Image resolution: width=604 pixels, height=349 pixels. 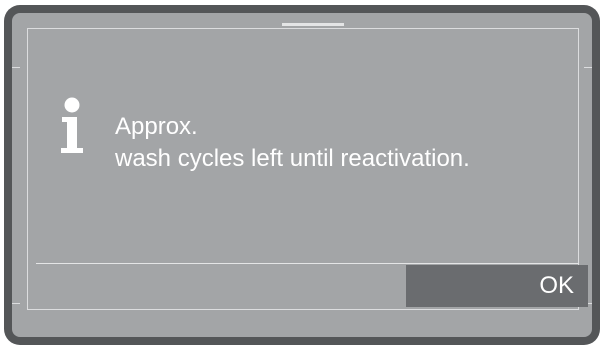 I want to click on message-line-1: Approx., so click(x=156, y=126).